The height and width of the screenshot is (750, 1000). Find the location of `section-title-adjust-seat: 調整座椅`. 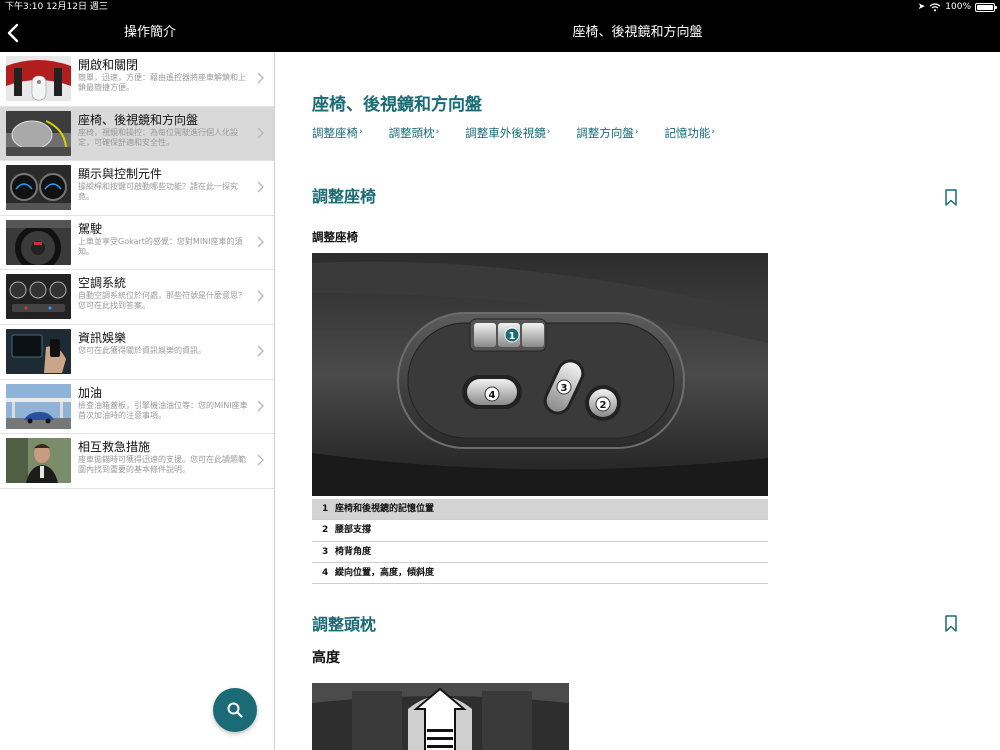

section-title-adjust-seat: 調整座椅 is located at coordinates (344, 196).